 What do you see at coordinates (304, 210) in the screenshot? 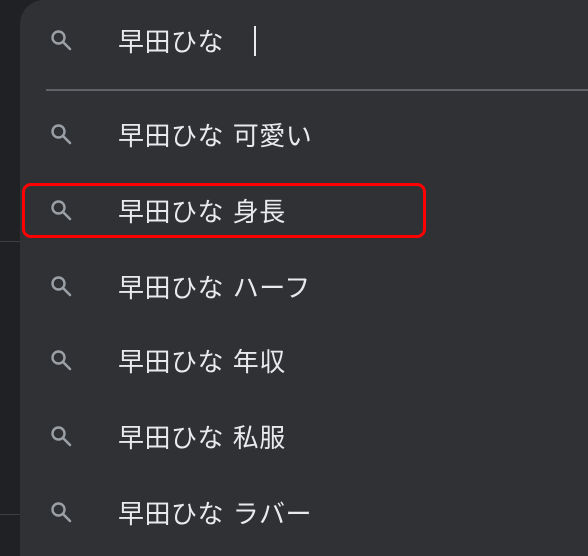
I see `suggestion-item: 早田ひな 身長` at bounding box center [304, 210].